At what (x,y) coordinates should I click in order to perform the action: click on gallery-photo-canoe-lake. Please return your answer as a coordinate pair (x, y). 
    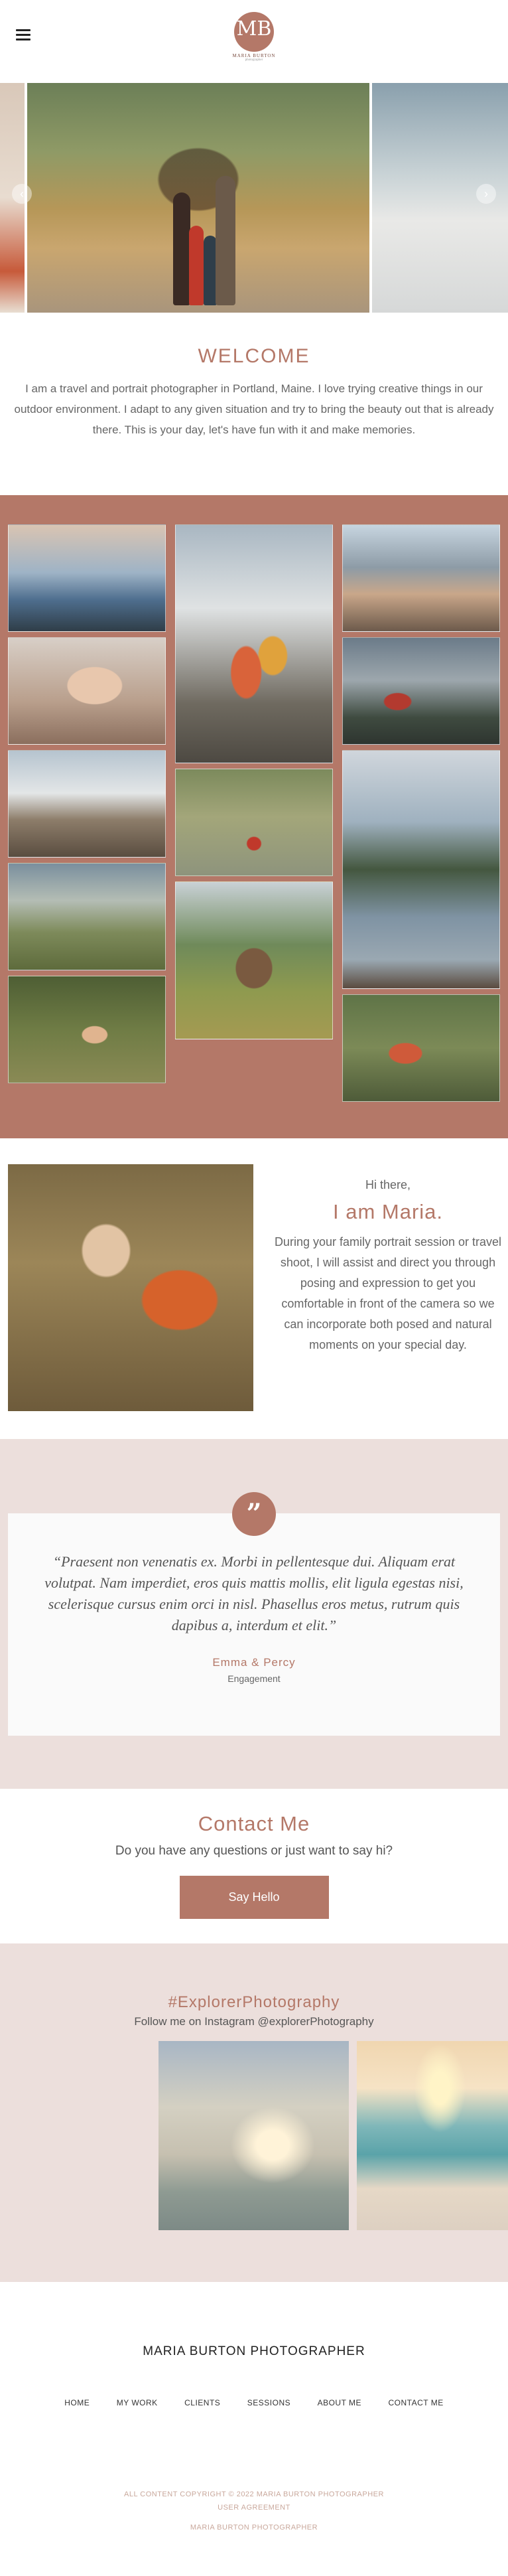
    Looking at the image, I should click on (254, 822).